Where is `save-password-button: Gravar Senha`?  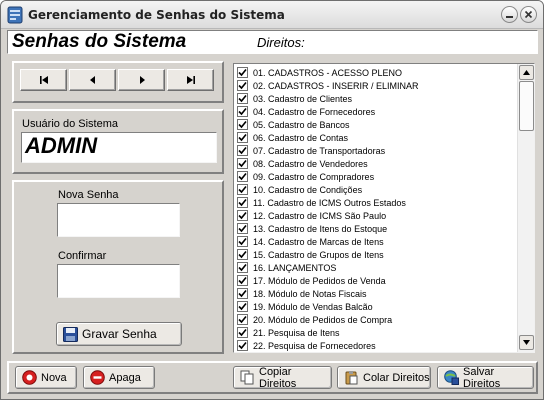 save-password-button: Gravar Senha is located at coordinates (119, 334).